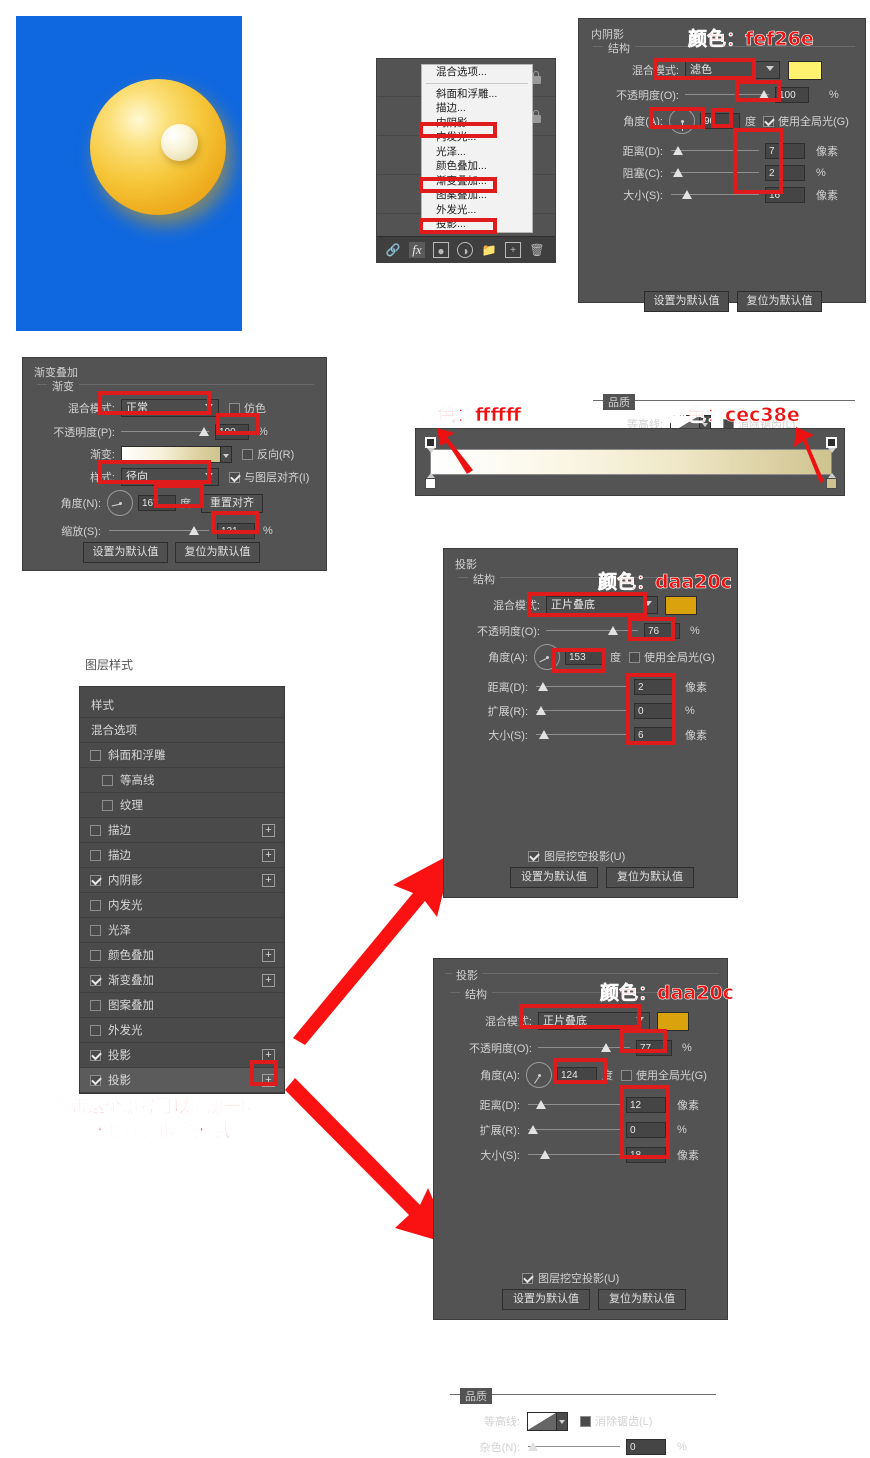 The height and width of the screenshot is (1458, 870). I want to click on ds1-opacity-value: 76, so click(662, 631).